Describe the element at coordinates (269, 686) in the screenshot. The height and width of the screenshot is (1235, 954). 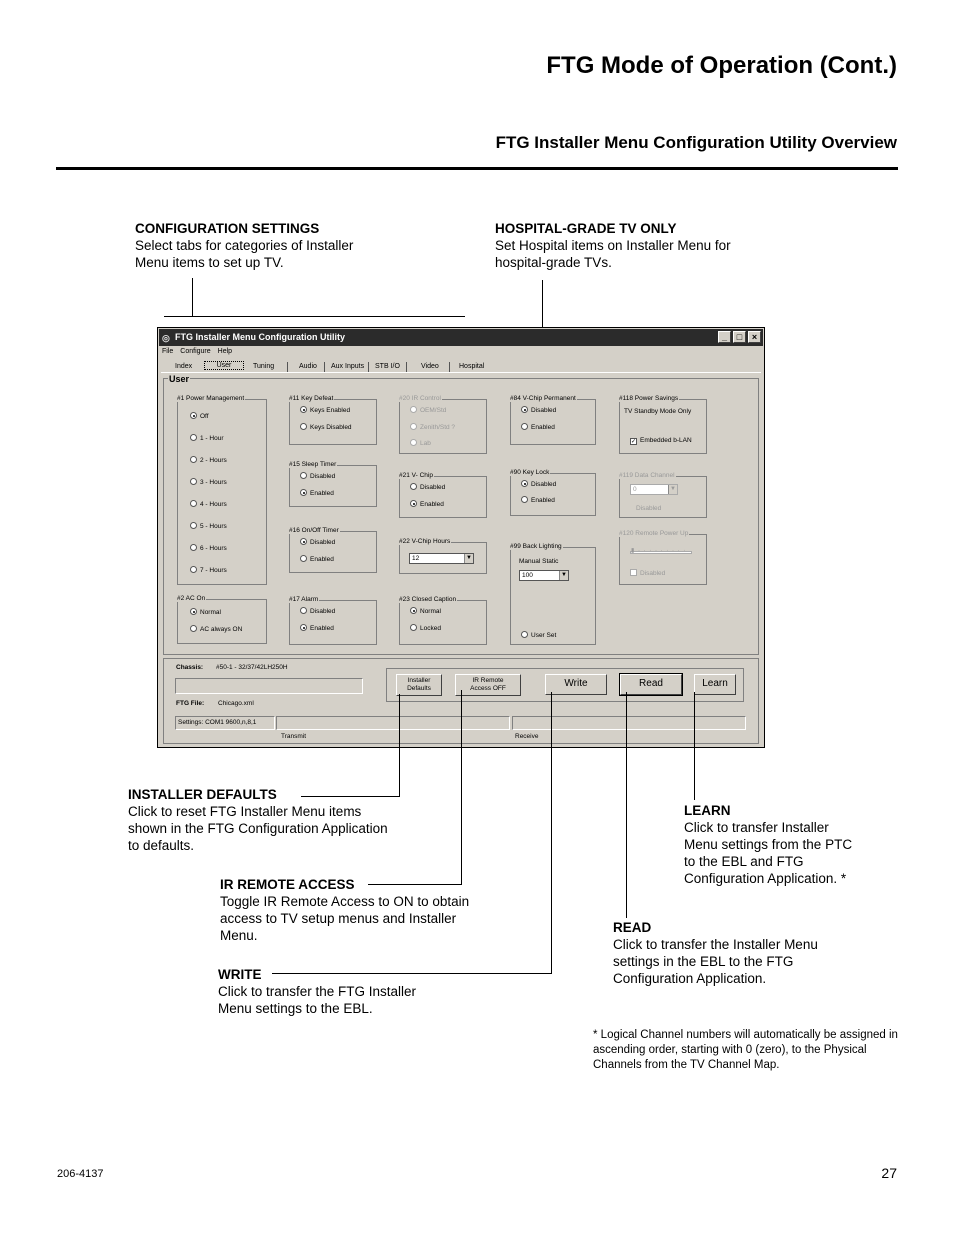
I see `chassis-field` at that location.